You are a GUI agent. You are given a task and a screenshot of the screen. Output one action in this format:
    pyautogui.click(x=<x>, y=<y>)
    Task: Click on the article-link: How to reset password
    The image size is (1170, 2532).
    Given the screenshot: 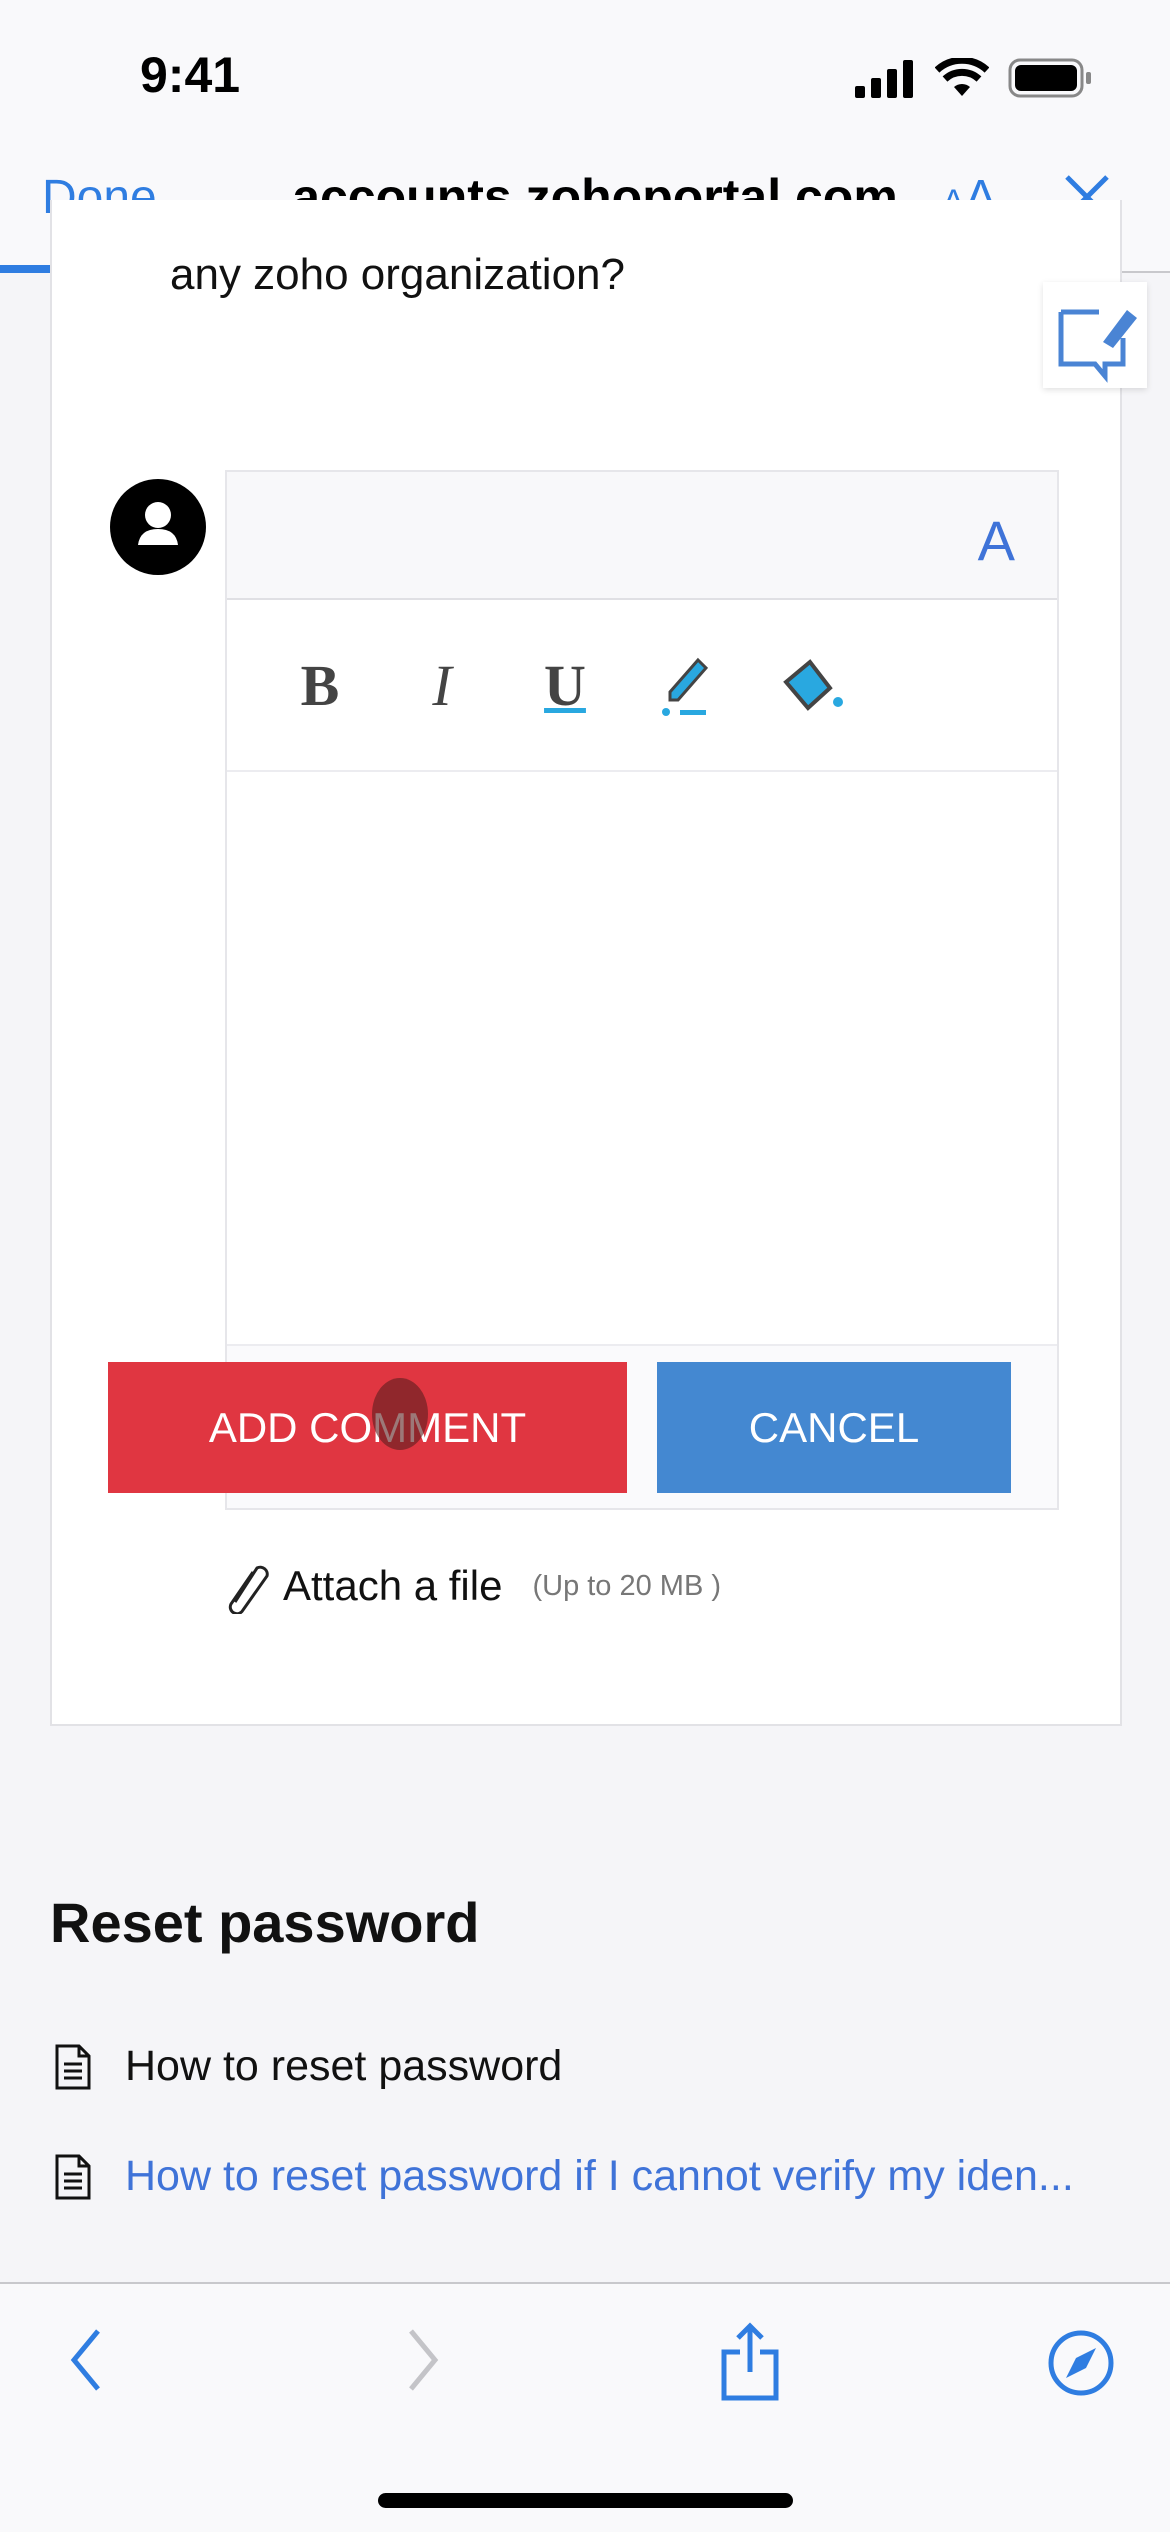 What is the action you would take?
    pyautogui.click(x=308, y=2066)
    